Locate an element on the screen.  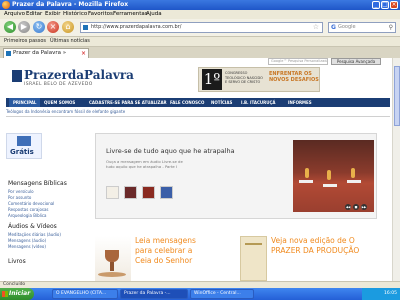
vertical-scrollbar is located at coordinates (396, 169).